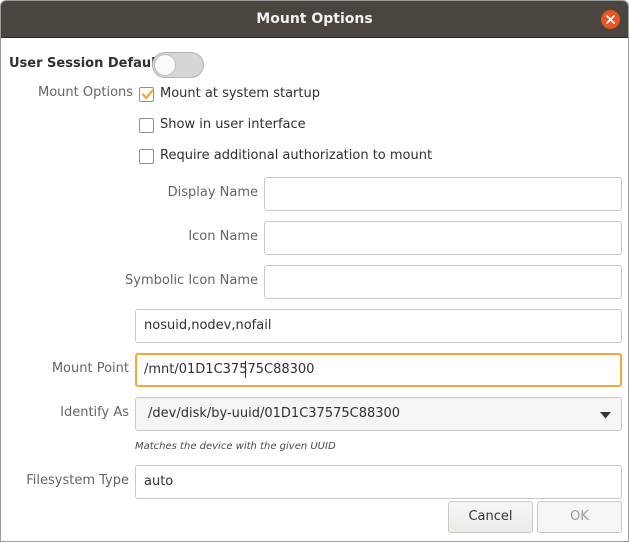 The height and width of the screenshot is (542, 629). I want to click on identify-as-label: Identify As, so click(94, 412).